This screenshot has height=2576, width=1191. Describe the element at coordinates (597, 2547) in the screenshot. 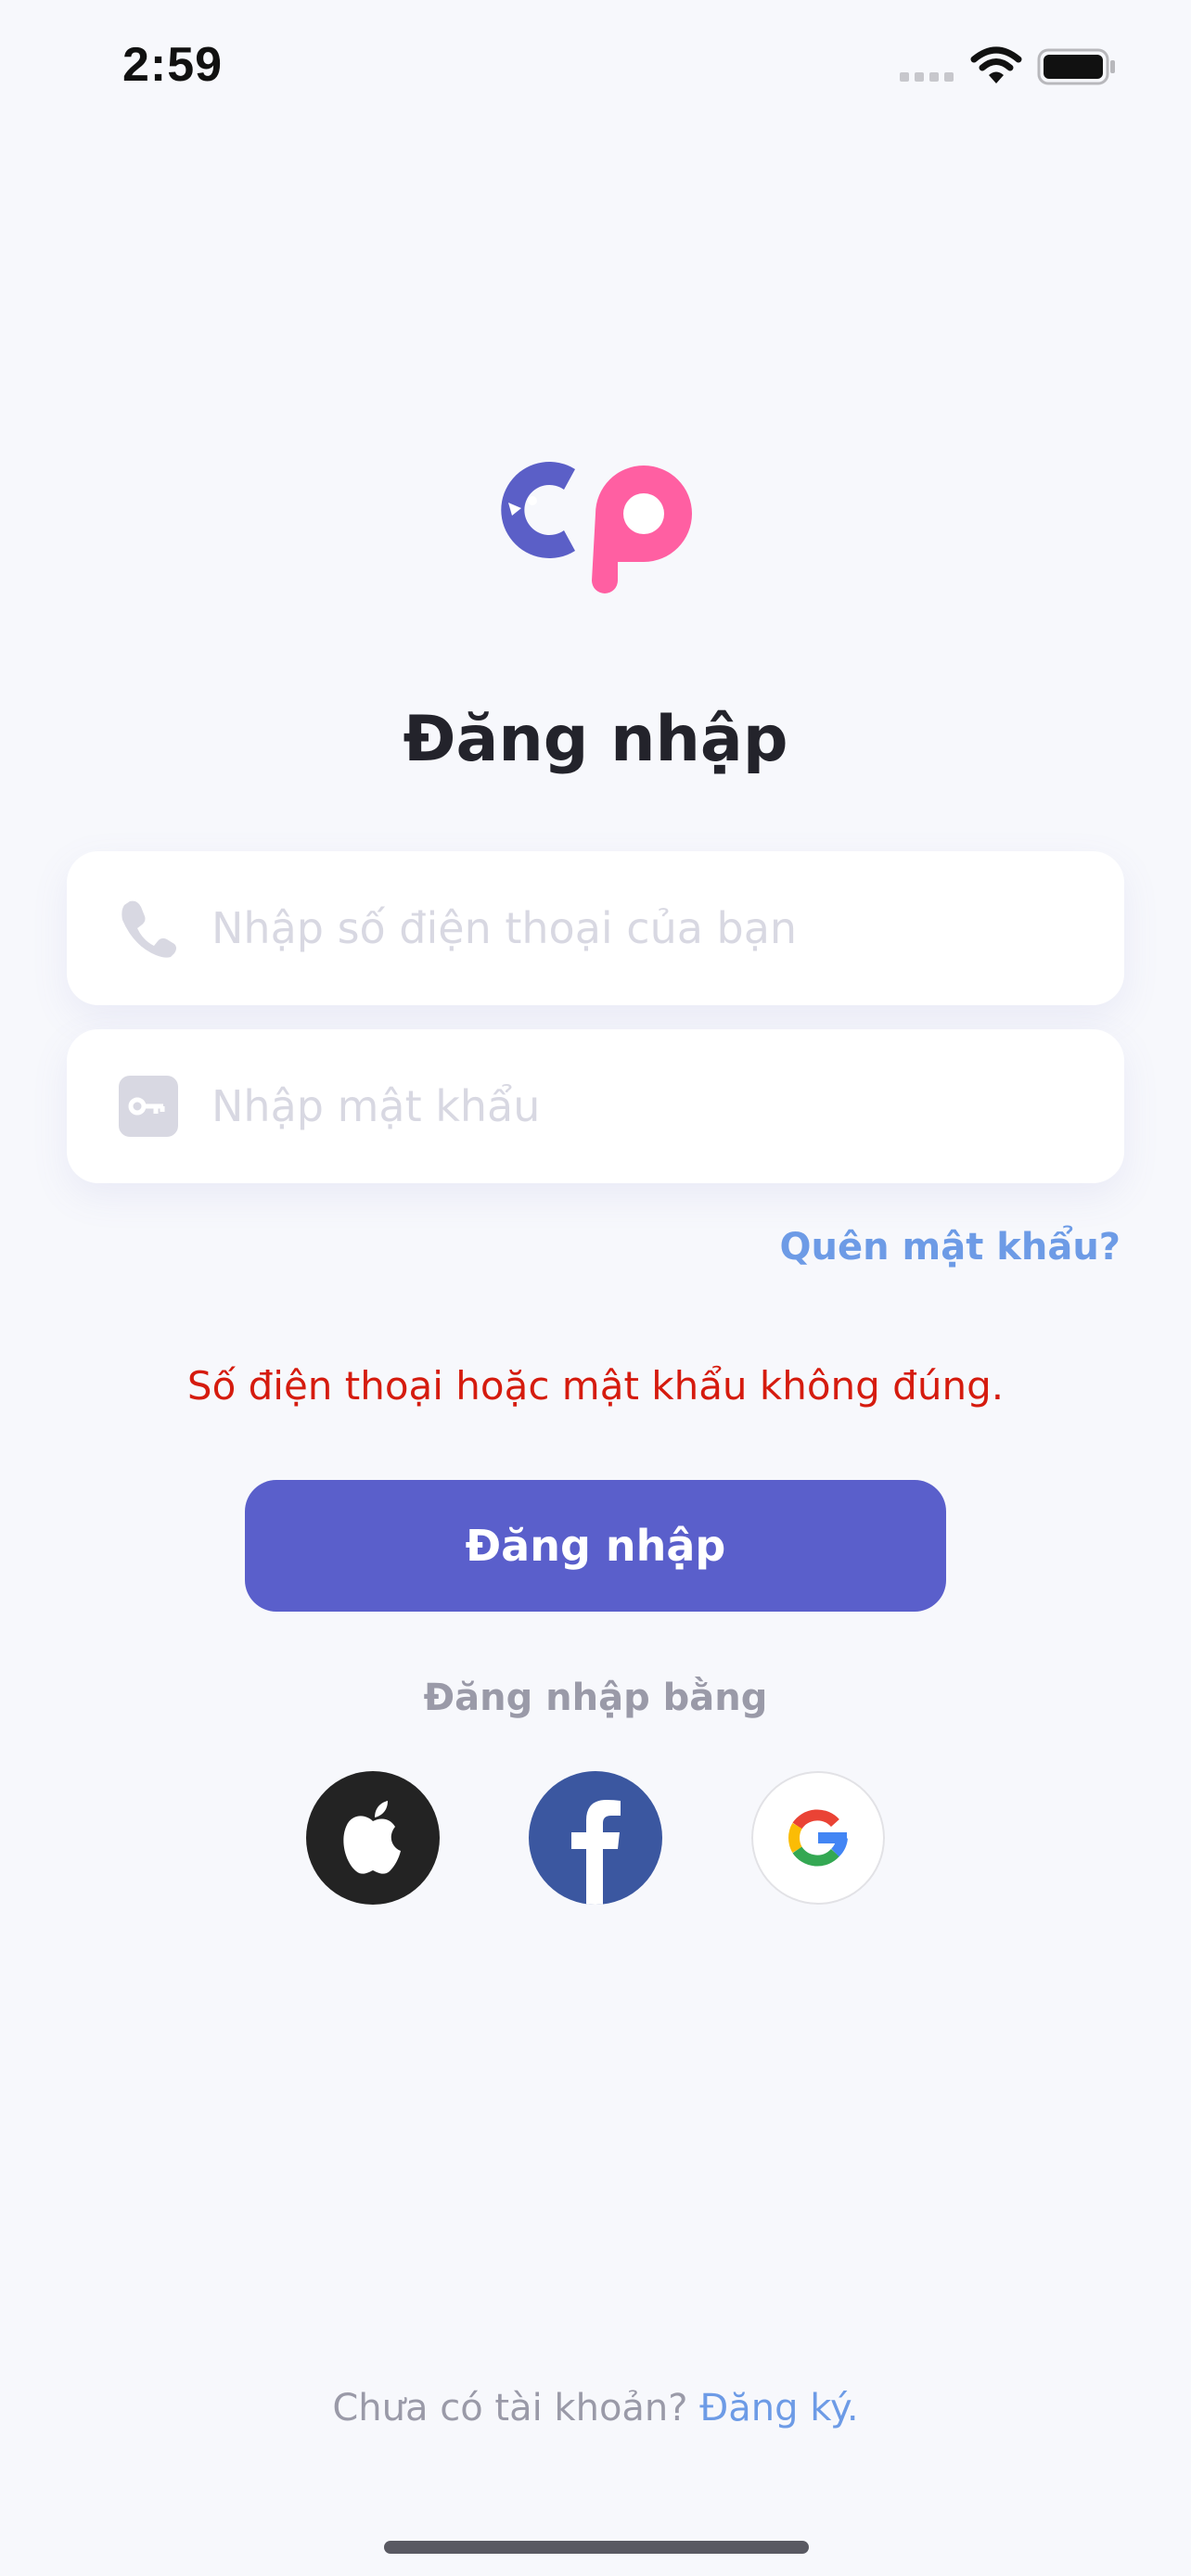

I see `home-indicator` at that location.